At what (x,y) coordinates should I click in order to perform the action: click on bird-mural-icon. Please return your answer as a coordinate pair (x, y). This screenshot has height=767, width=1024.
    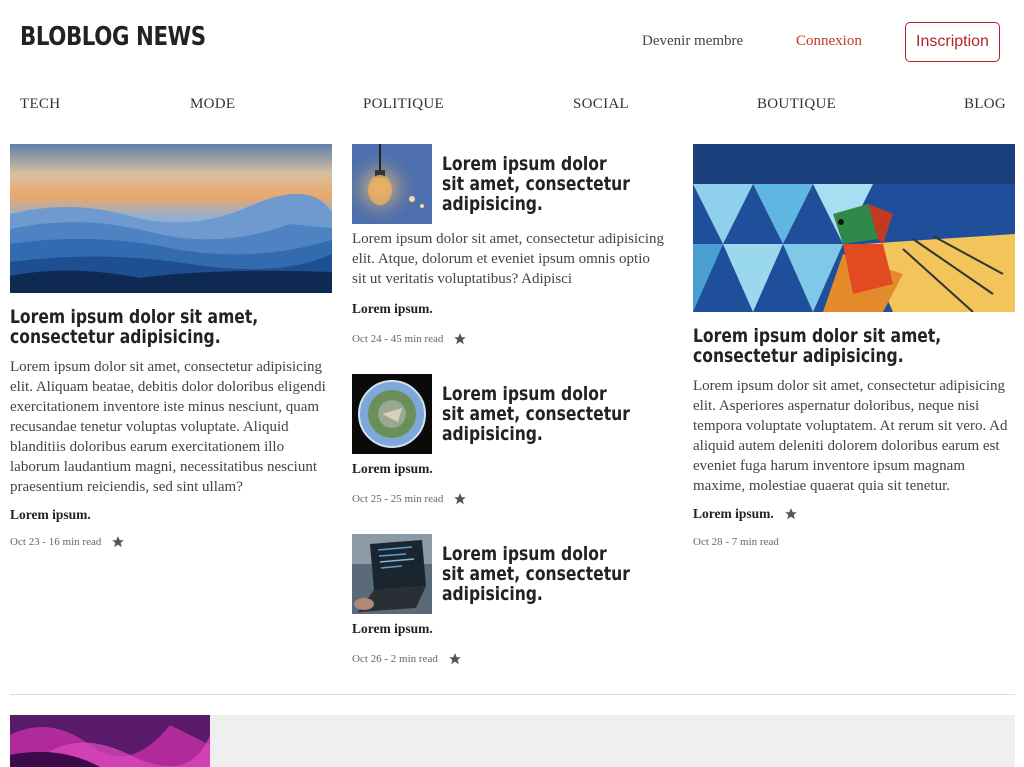
    Looking at the image, I should click on (854, 228).